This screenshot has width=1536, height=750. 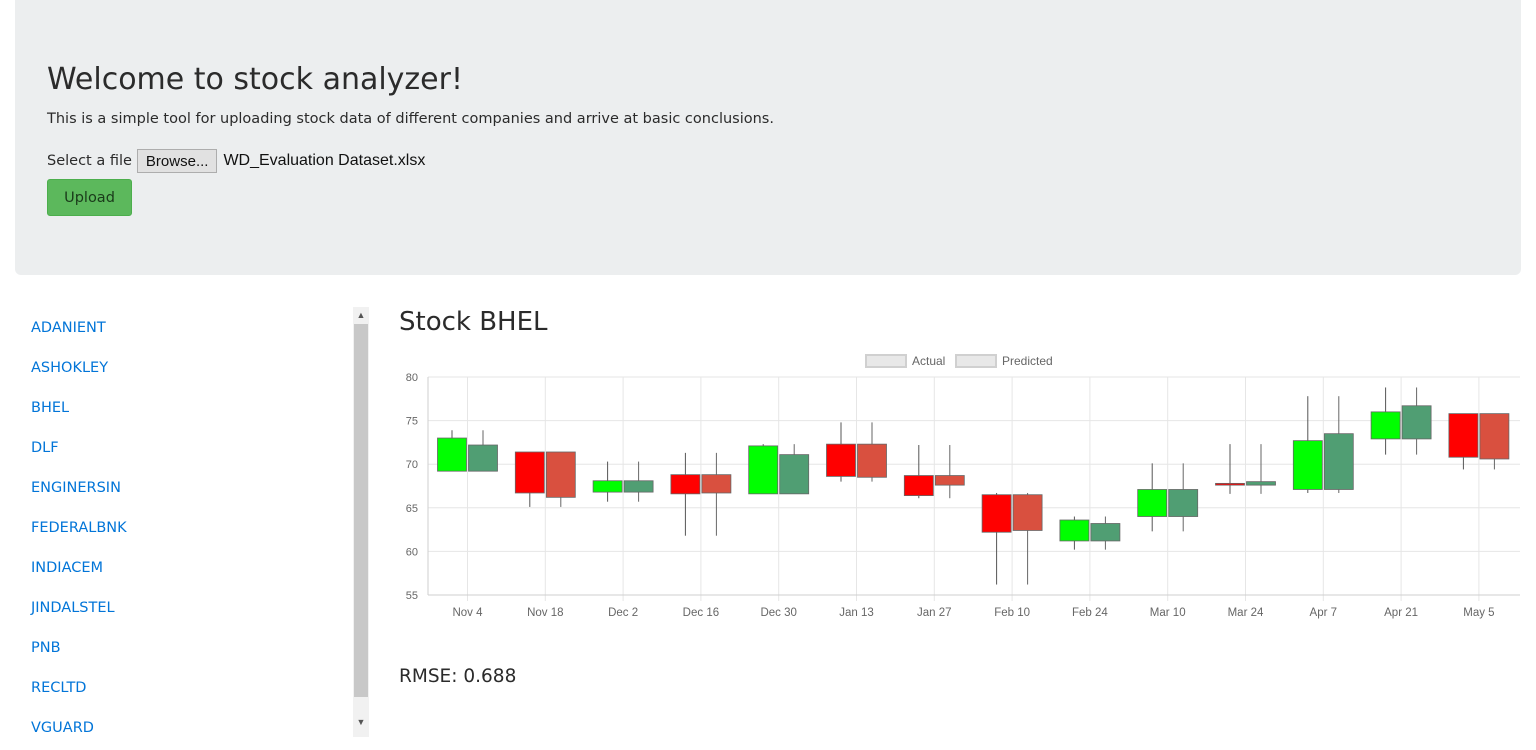 I want to click on page-title: Welcome to stock analyzer!, so click(x=255, y=79).